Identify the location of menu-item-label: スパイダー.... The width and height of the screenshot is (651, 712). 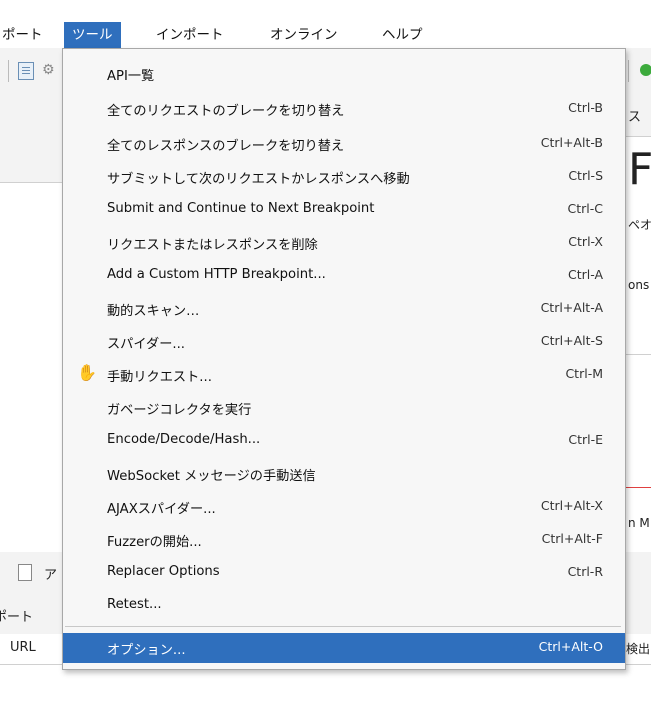
(146, 344).